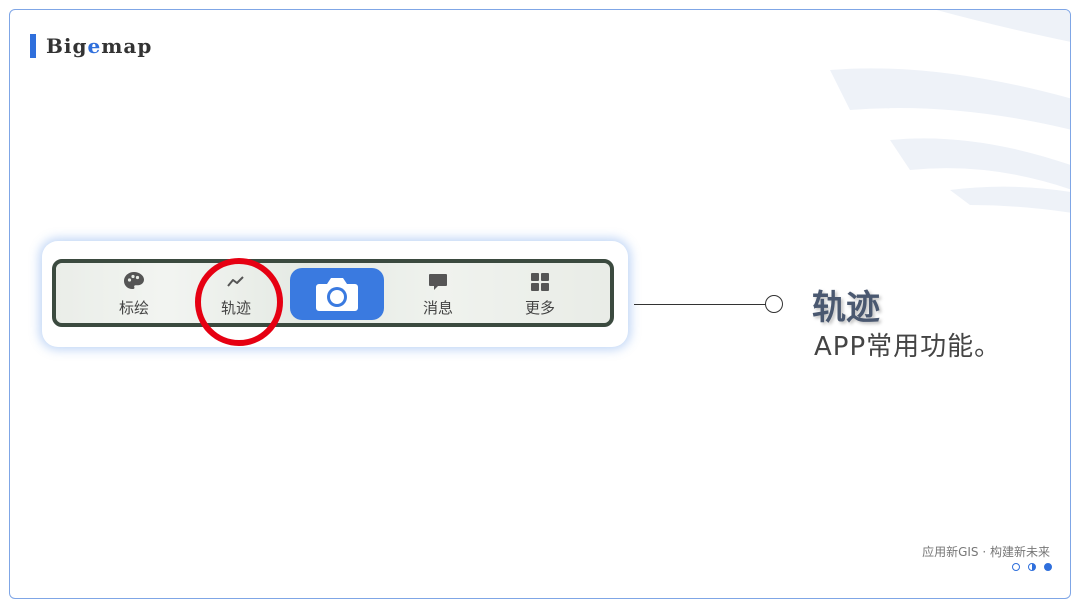 This screenshot has width=1080, height=608. I want to click on feature-description: APP常用功能。, so click(908, 347).